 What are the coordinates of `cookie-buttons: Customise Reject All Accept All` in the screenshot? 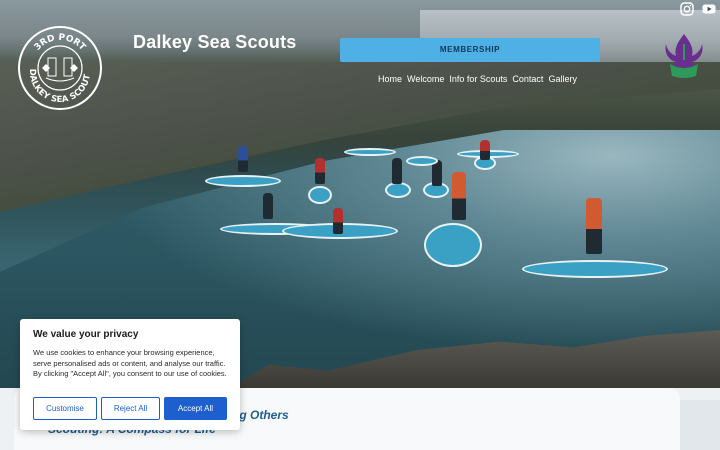 It's located at (130, 408).